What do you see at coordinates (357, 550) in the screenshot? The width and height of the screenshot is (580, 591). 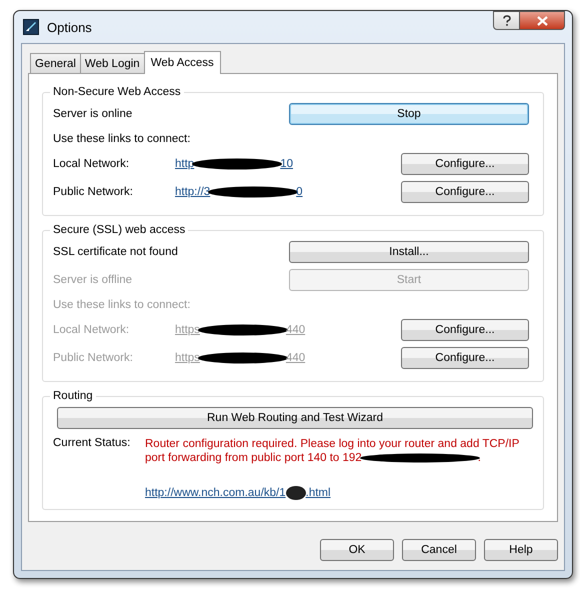 I see `dialog-button: OK` at bounding box center [357, 550].